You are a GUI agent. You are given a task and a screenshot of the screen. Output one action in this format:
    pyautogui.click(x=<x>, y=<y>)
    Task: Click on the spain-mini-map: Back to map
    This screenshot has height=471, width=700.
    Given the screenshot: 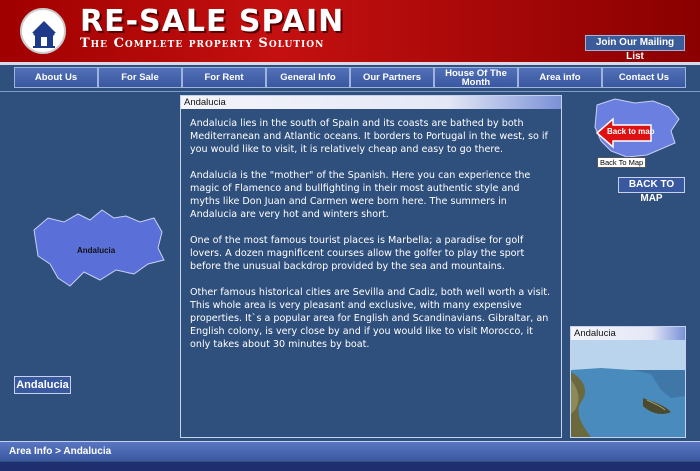 What is the action you would take?
    pyautogui.click(x=636, y=130)
    